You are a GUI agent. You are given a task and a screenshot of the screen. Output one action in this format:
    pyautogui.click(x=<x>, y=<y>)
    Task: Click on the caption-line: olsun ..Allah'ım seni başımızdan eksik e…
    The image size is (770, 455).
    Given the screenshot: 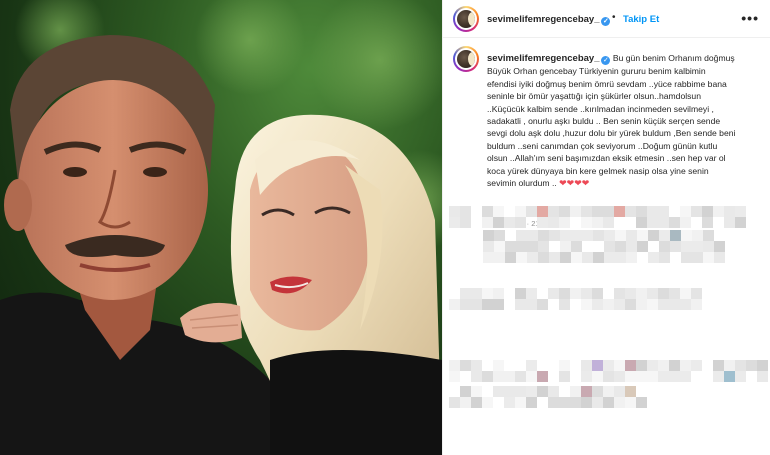 What is the action you would take?
    pyautogui.click(x=606, y=158)
    